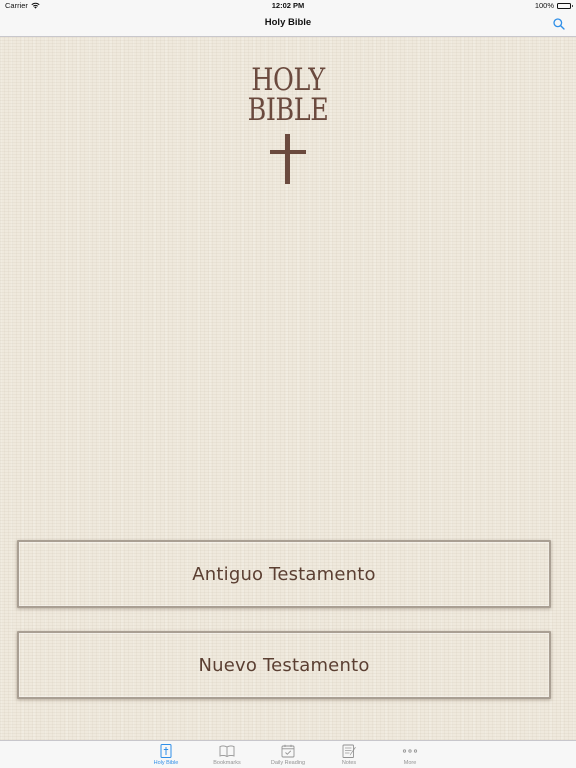 This screenshot has height=768, width=576. I want to click on tab-notes: Notes, so click(349, 754).